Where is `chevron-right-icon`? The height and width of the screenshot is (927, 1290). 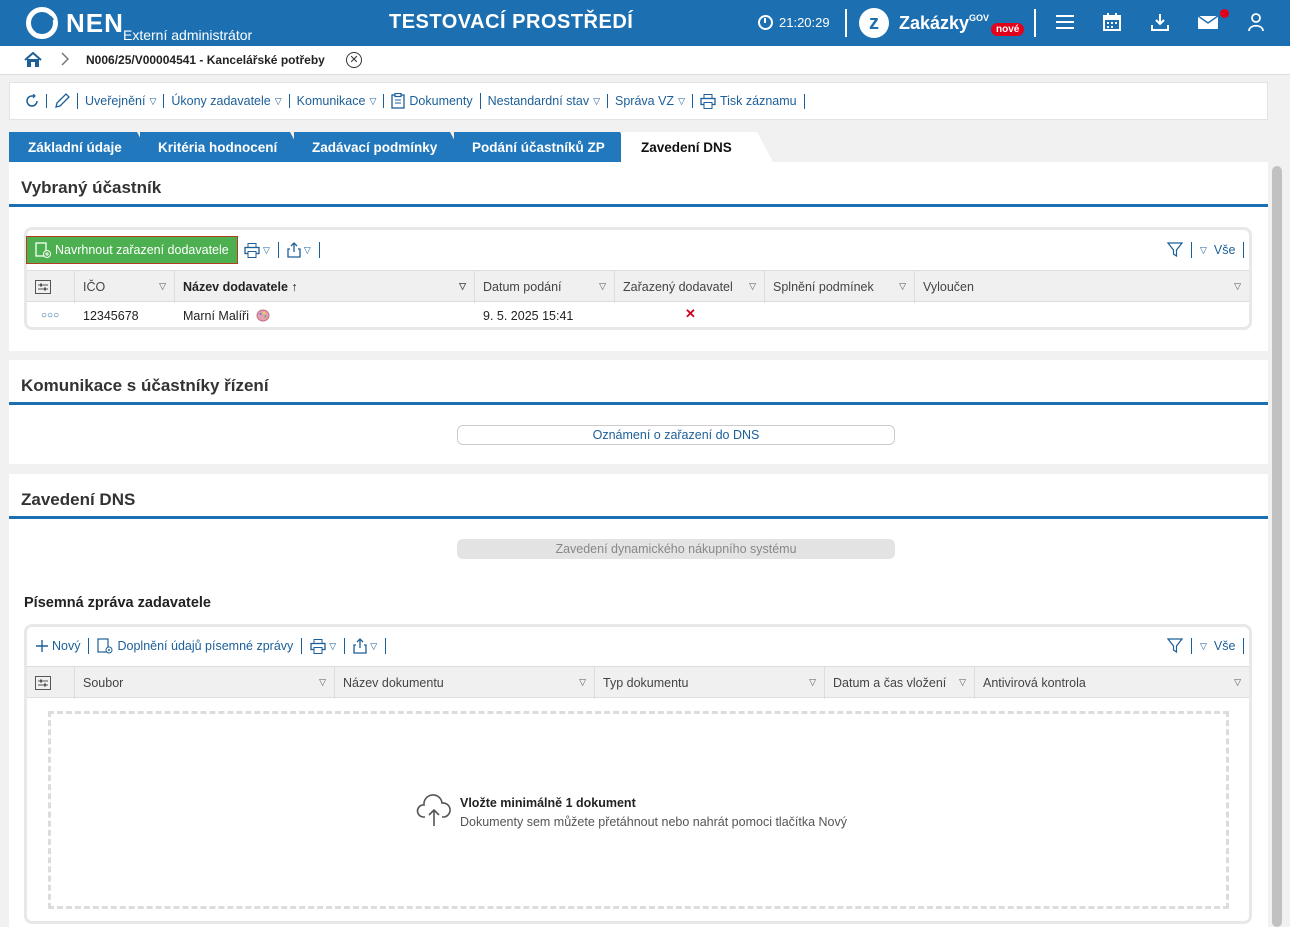
chevron-right-icon is located at coordinates (65, 60).